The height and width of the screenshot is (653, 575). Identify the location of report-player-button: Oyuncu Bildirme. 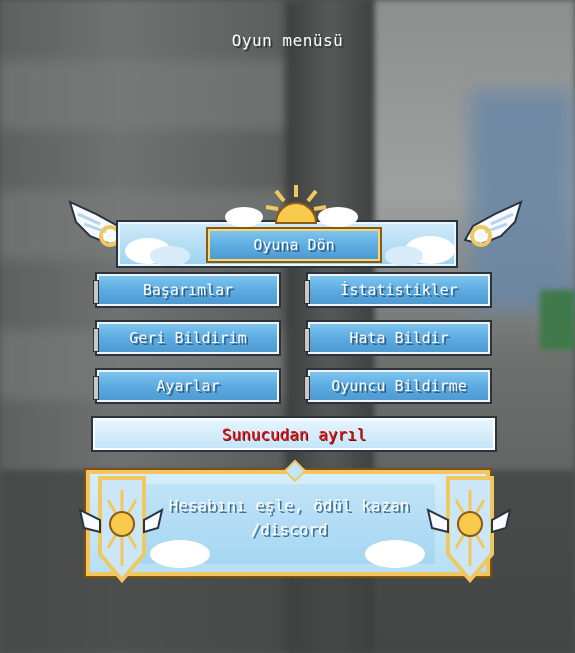
(398, 386).